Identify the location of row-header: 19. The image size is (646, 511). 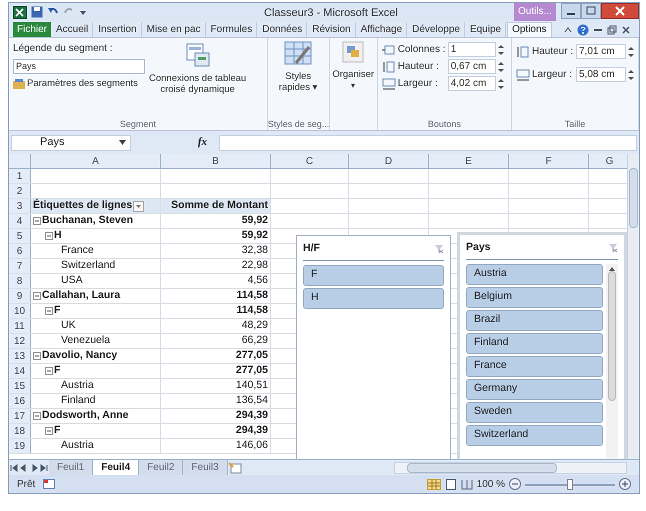
(20, 446).